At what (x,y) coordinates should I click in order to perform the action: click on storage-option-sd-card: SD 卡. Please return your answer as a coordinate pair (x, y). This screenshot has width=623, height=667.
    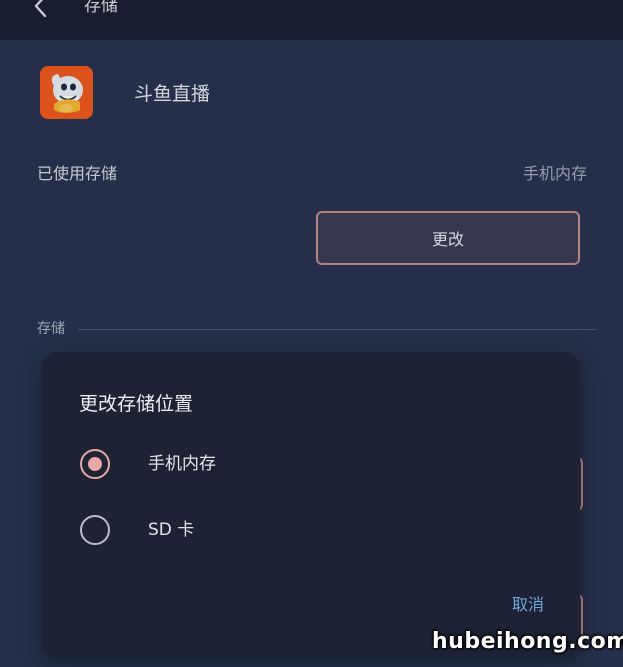
    Looking at the image, I should click on (230, 532).